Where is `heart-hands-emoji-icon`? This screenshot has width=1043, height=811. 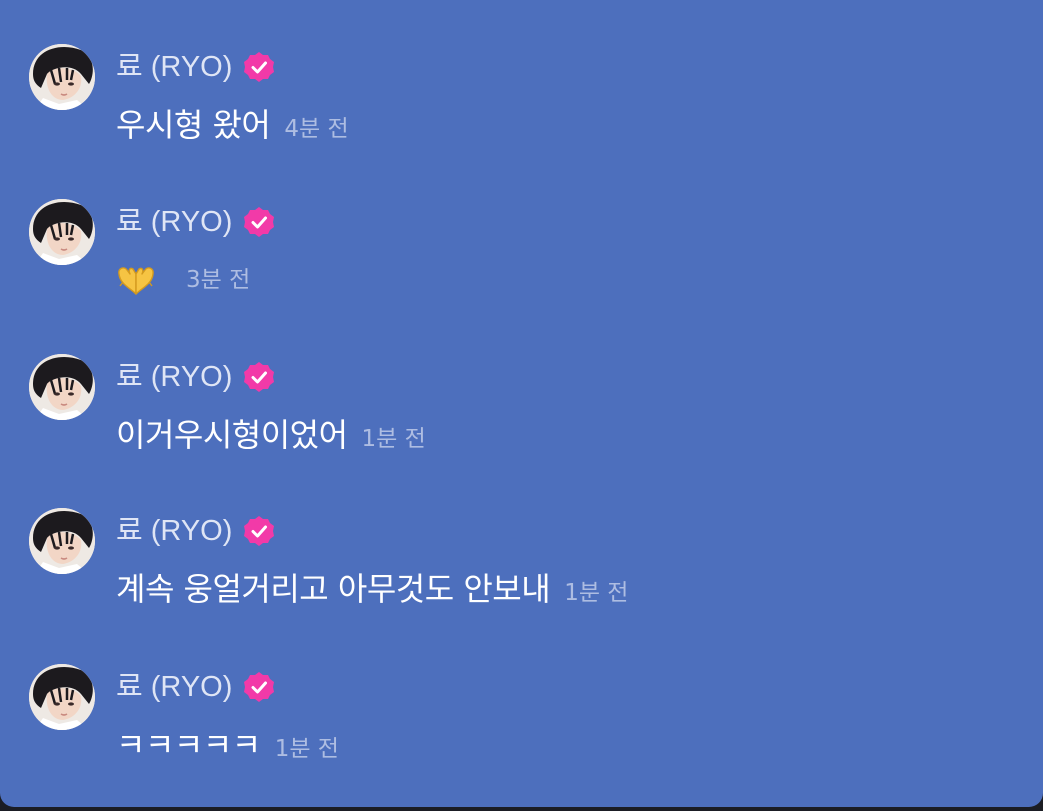 heart-hands-emoji-icon is located at coordinates (136, 280).